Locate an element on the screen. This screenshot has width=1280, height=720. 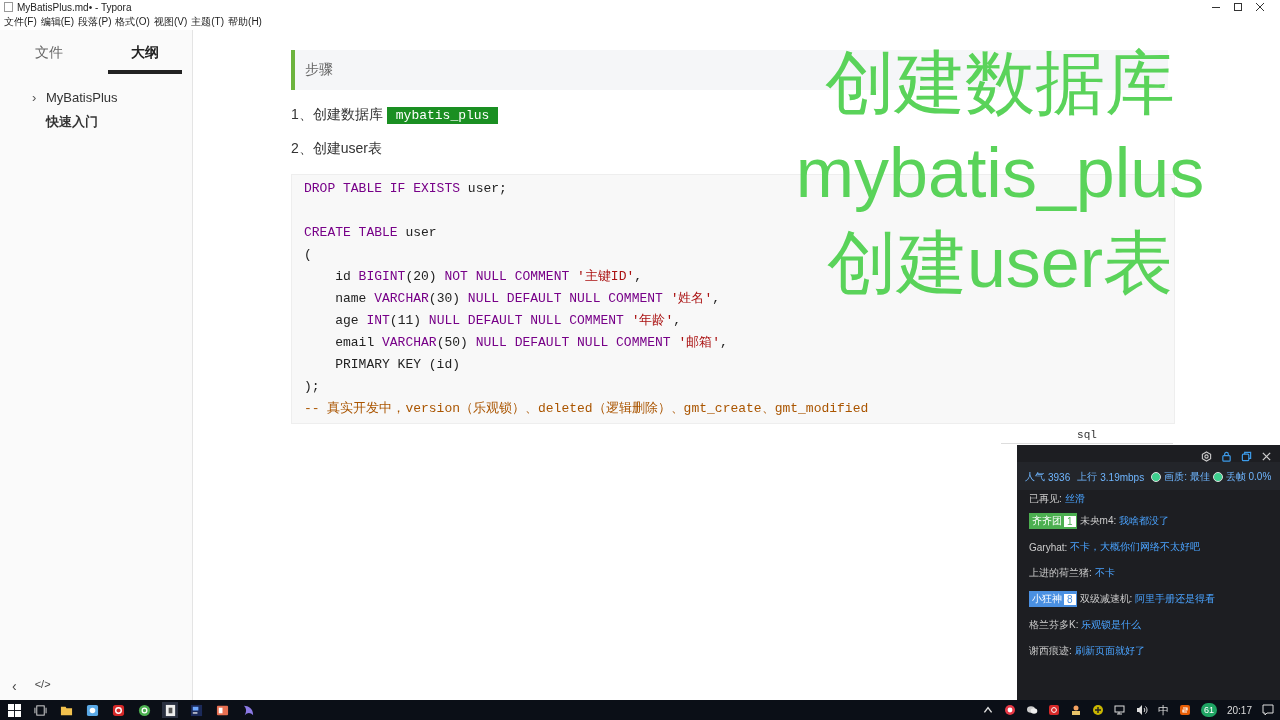
close-icon is located at coordinates (1266, 456).